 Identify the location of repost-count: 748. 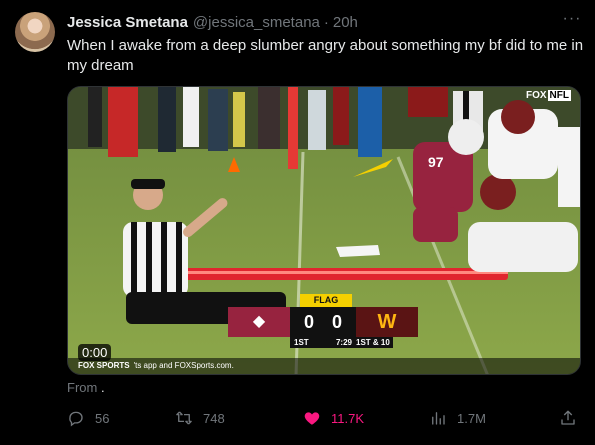
(214, 418).